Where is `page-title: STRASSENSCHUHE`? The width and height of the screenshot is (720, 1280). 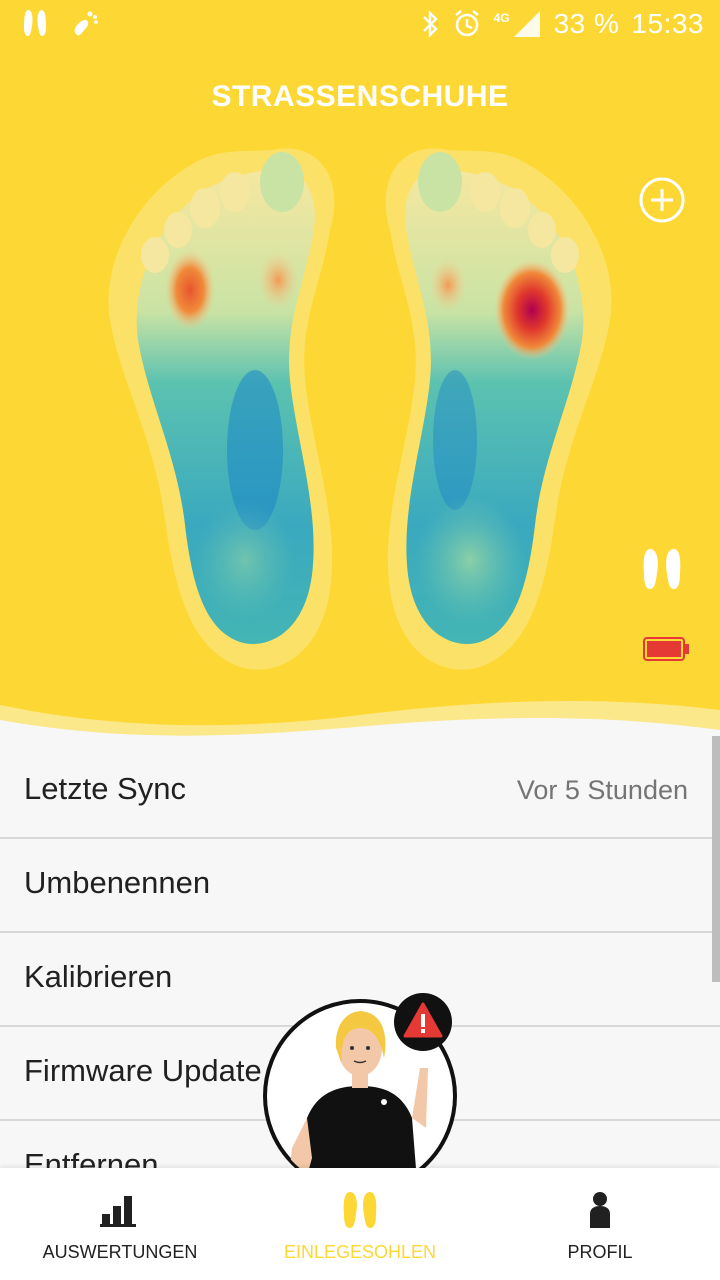
page-title: STRASSENSCHUHE is located at coordinates (360, 96).